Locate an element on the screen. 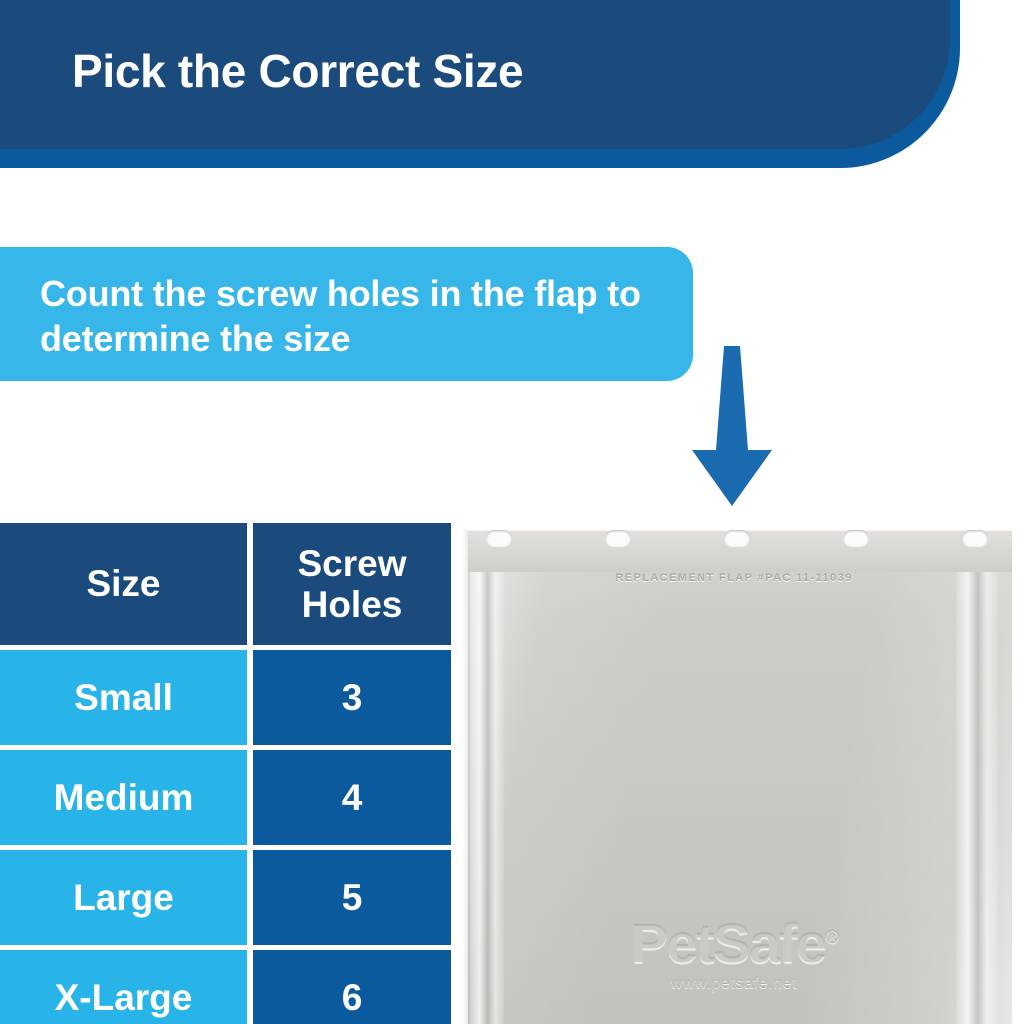 Image resolution: width=1024 pixels, height=1024 pixels. petsafe-logo: PetSafe® is located at coordinates (734, 942).